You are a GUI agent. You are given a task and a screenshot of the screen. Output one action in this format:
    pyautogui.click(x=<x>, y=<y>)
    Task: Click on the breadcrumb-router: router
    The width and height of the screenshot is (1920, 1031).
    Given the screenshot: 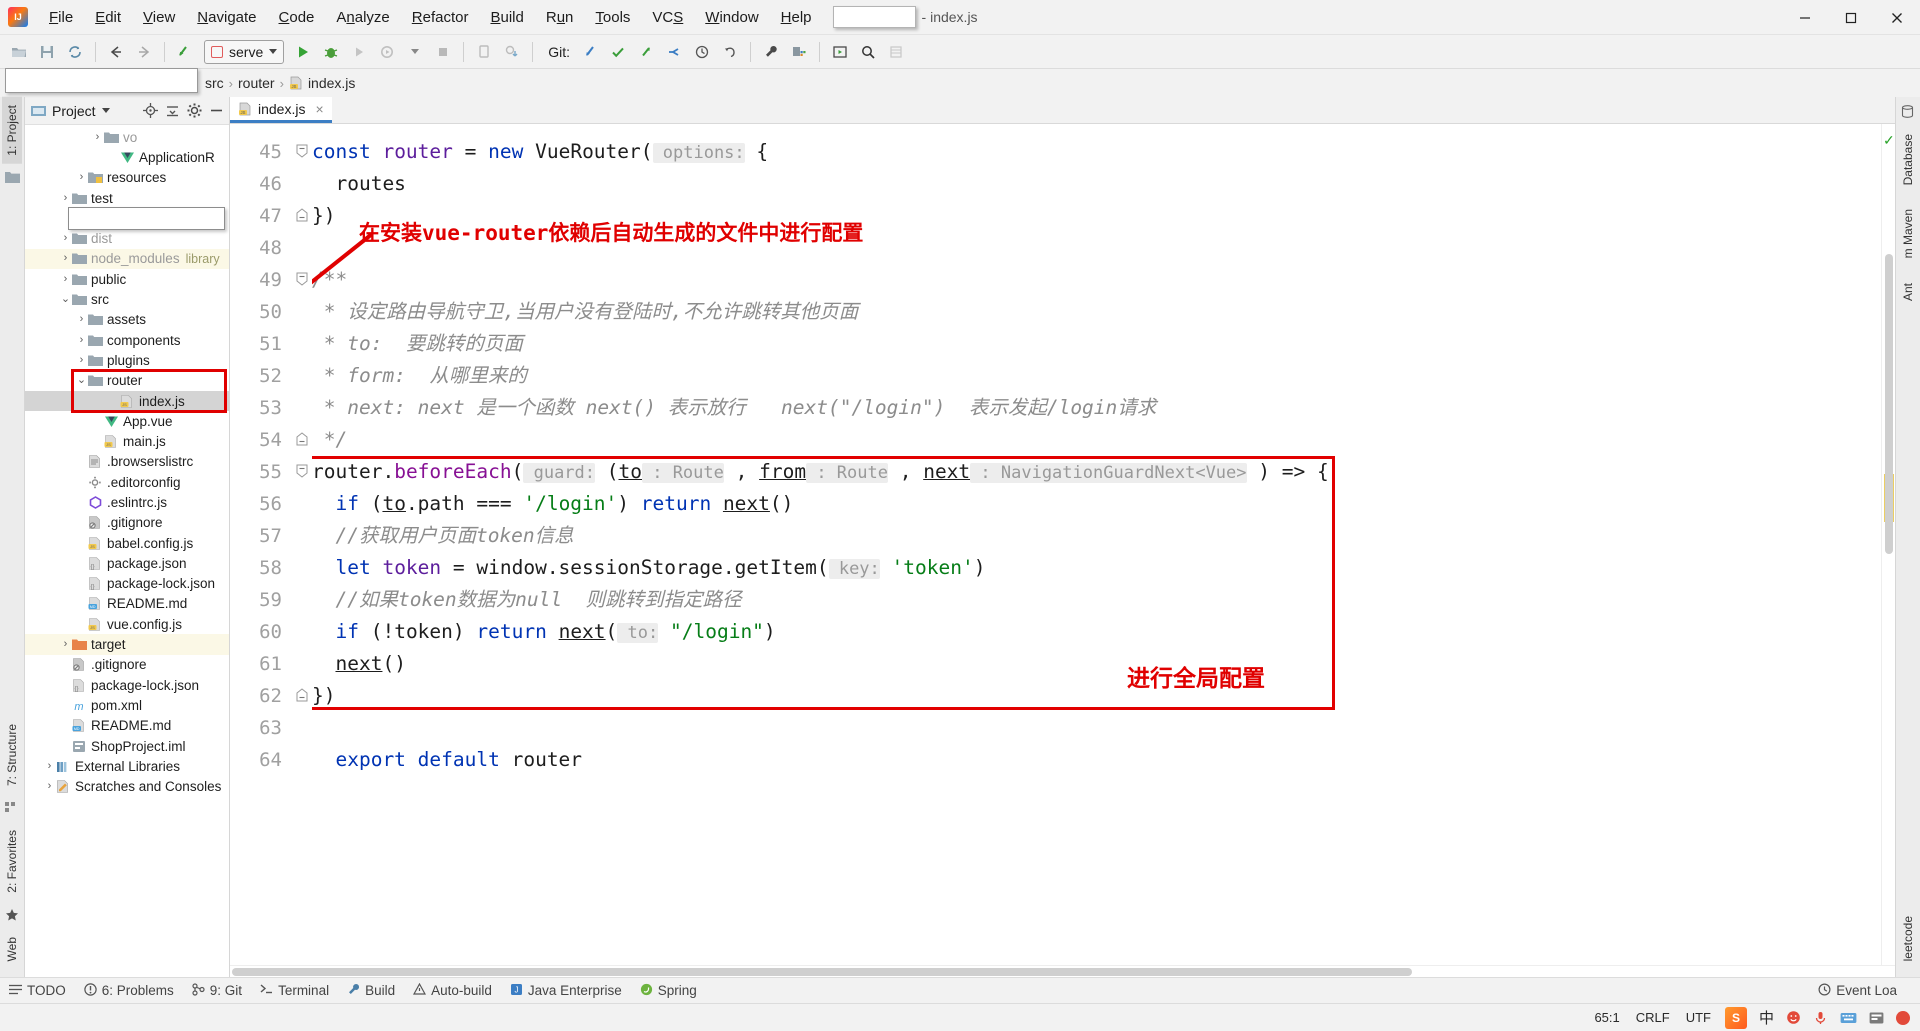 What is the action you would take?
    pyautogui.click(x=256, y=83)
    